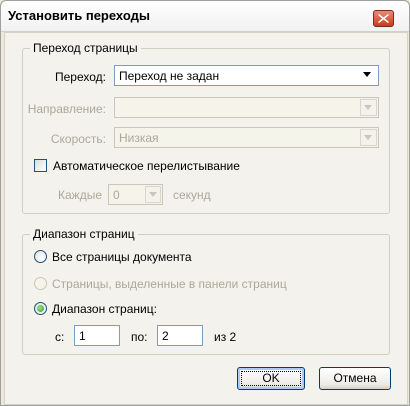 This screenshot has width=410, height=406. What do you see at coordinates (80, 195) in the screenshot?
I see `every-label: Каждые` at bounding box center [80, 195].